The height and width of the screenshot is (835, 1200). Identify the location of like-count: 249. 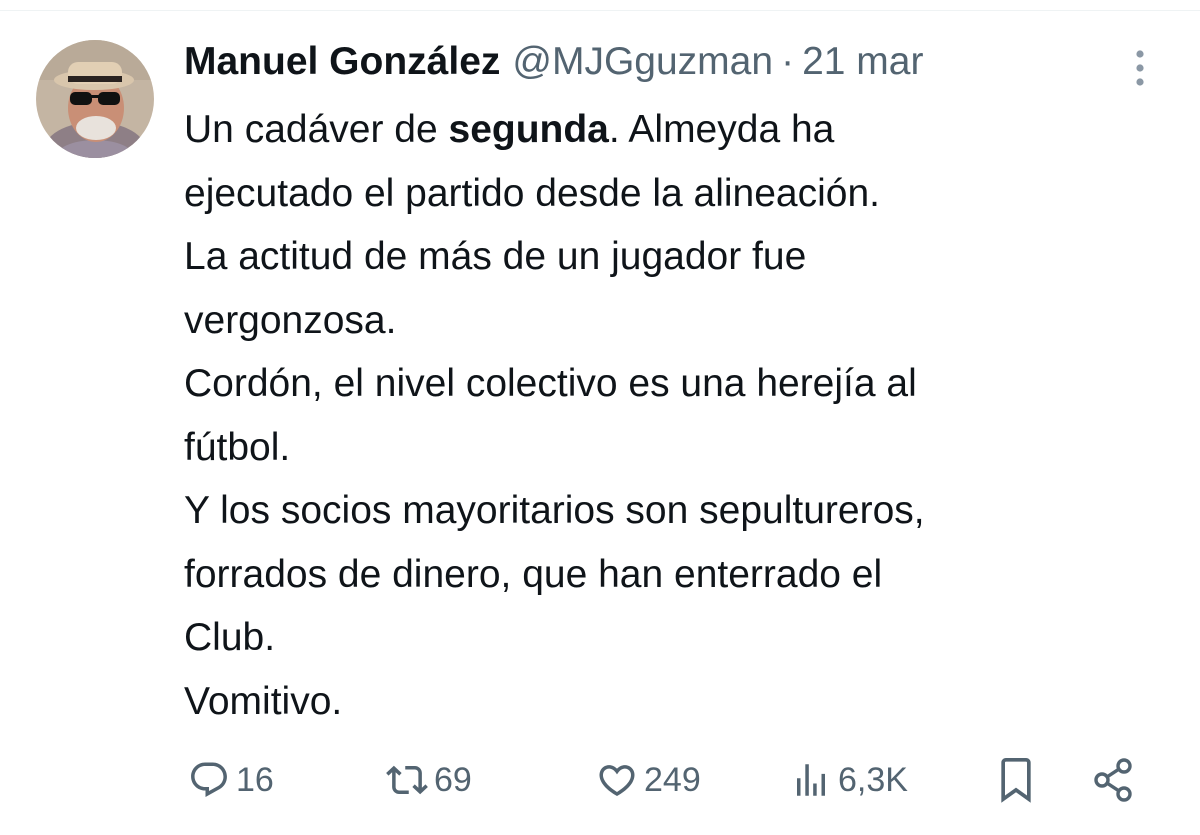
(672, 779).